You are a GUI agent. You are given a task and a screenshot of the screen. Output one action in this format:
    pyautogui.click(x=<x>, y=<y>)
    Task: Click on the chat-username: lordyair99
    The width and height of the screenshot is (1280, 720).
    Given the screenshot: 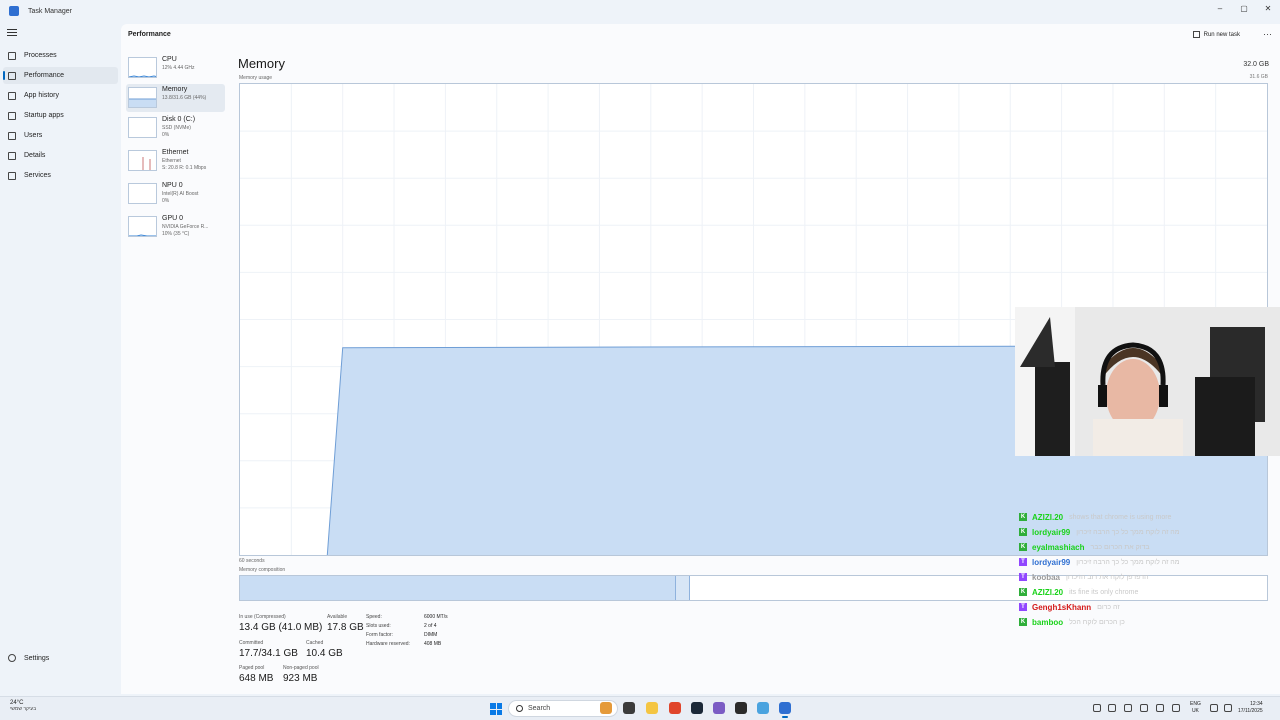 What is the action you would take?
    pyautogui.click(x=1051, y=562)
    